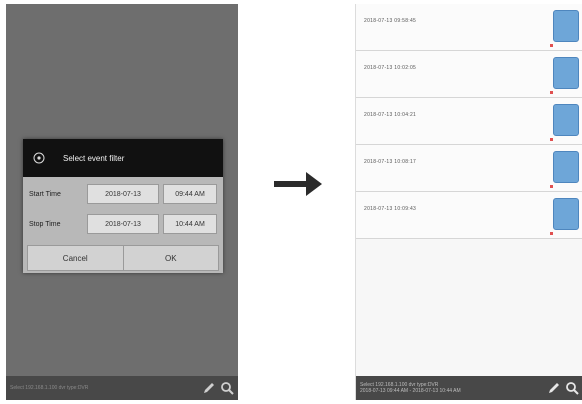 This screenshot has width=582, height=404. I want to click on event-timestamp: 2018-07-13 10:08:17, so click(390, 162).